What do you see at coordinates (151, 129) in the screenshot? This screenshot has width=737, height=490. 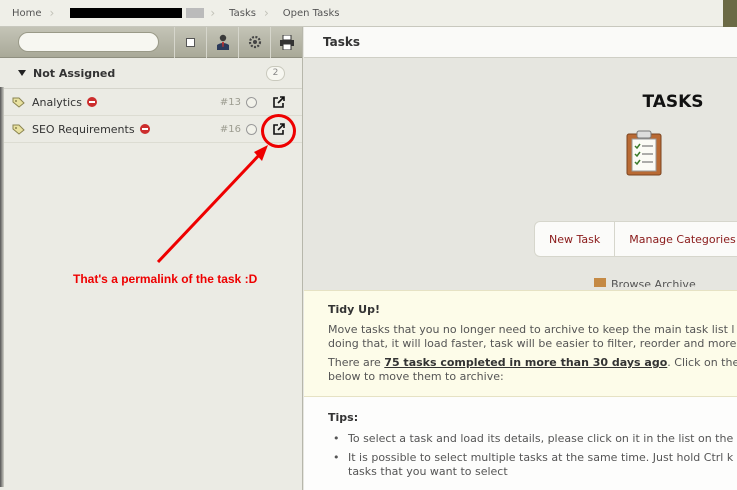 I see `task-row: SEO Requirements #16` at bounding box center [151, 129].